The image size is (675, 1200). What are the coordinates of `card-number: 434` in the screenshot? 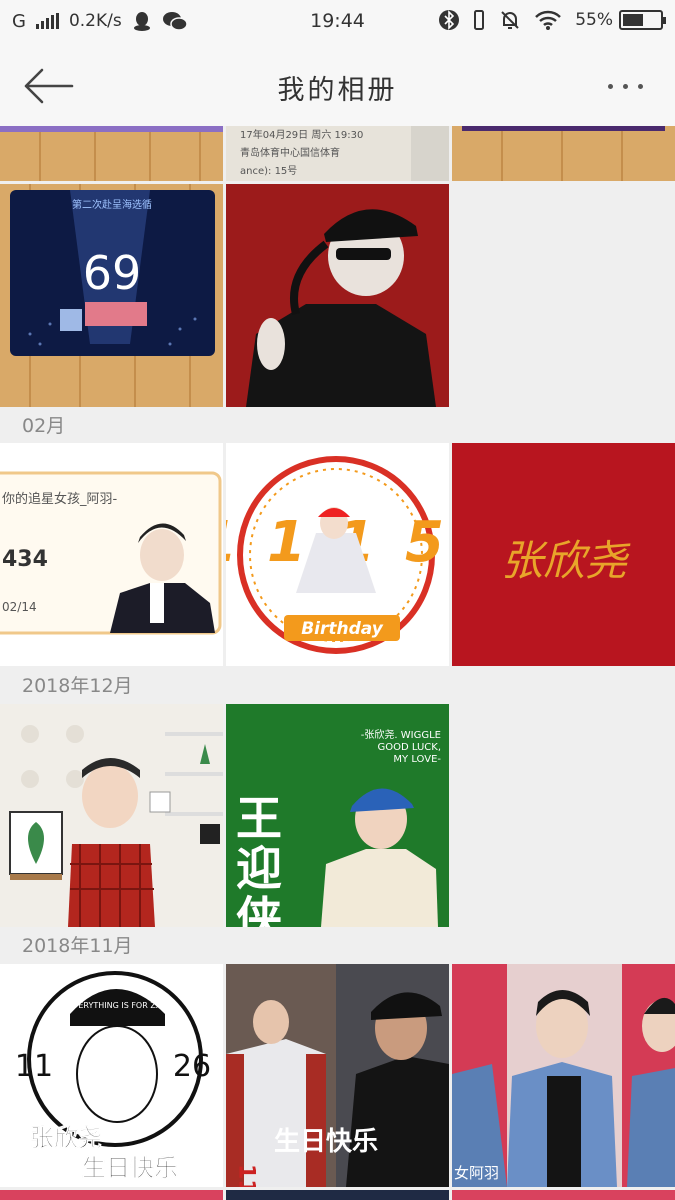 It's located at (25, 559).